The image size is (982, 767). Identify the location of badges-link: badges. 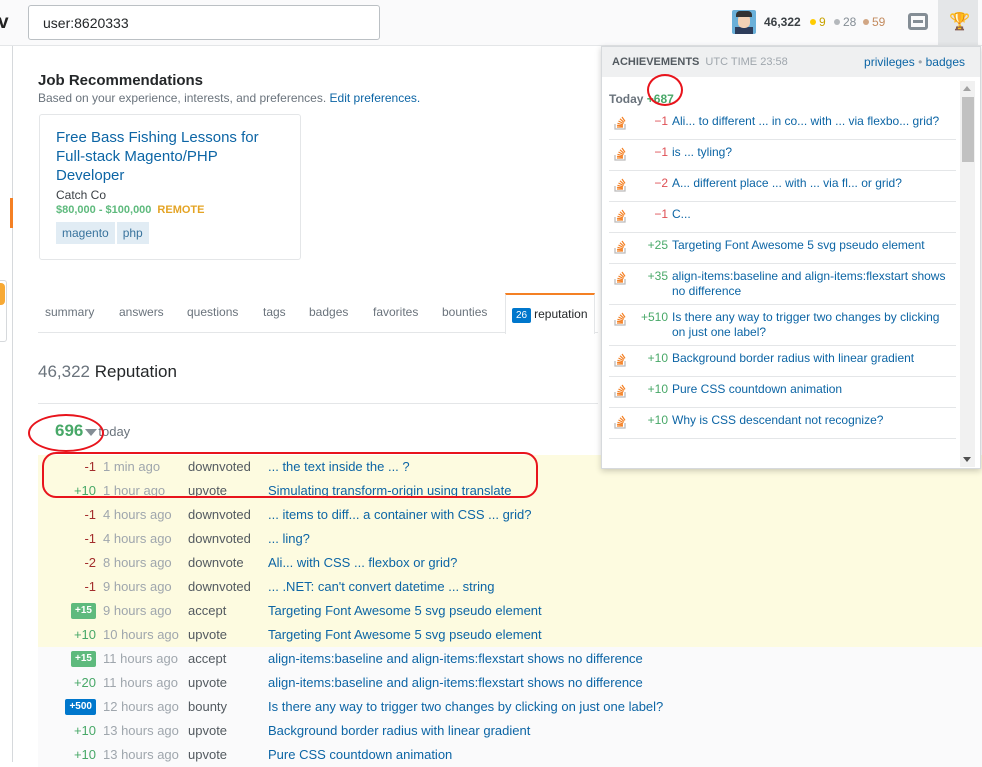
(945, 62).